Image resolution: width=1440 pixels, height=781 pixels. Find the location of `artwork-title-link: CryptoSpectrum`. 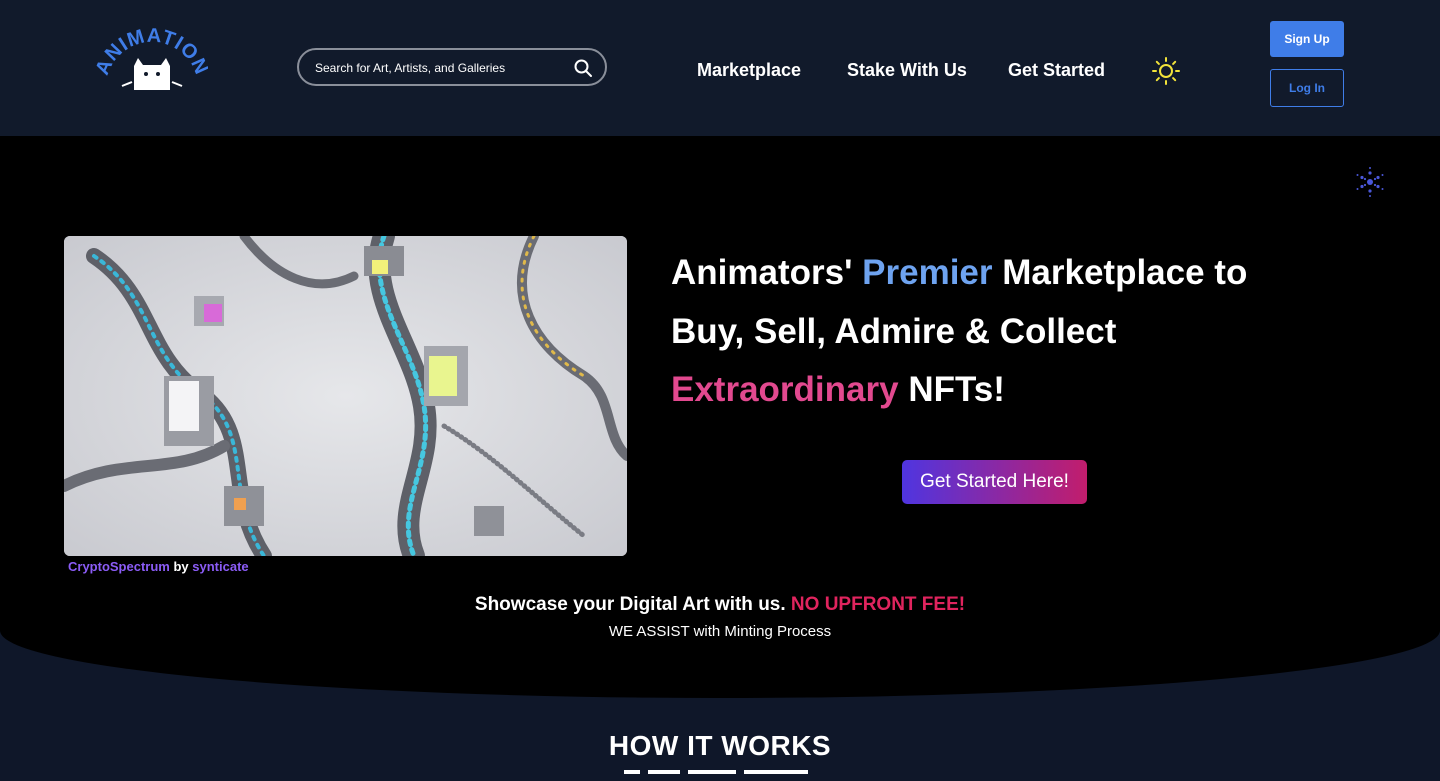

artwork-title-link: CryptoSpectrum is located at coordinates (119, 566).